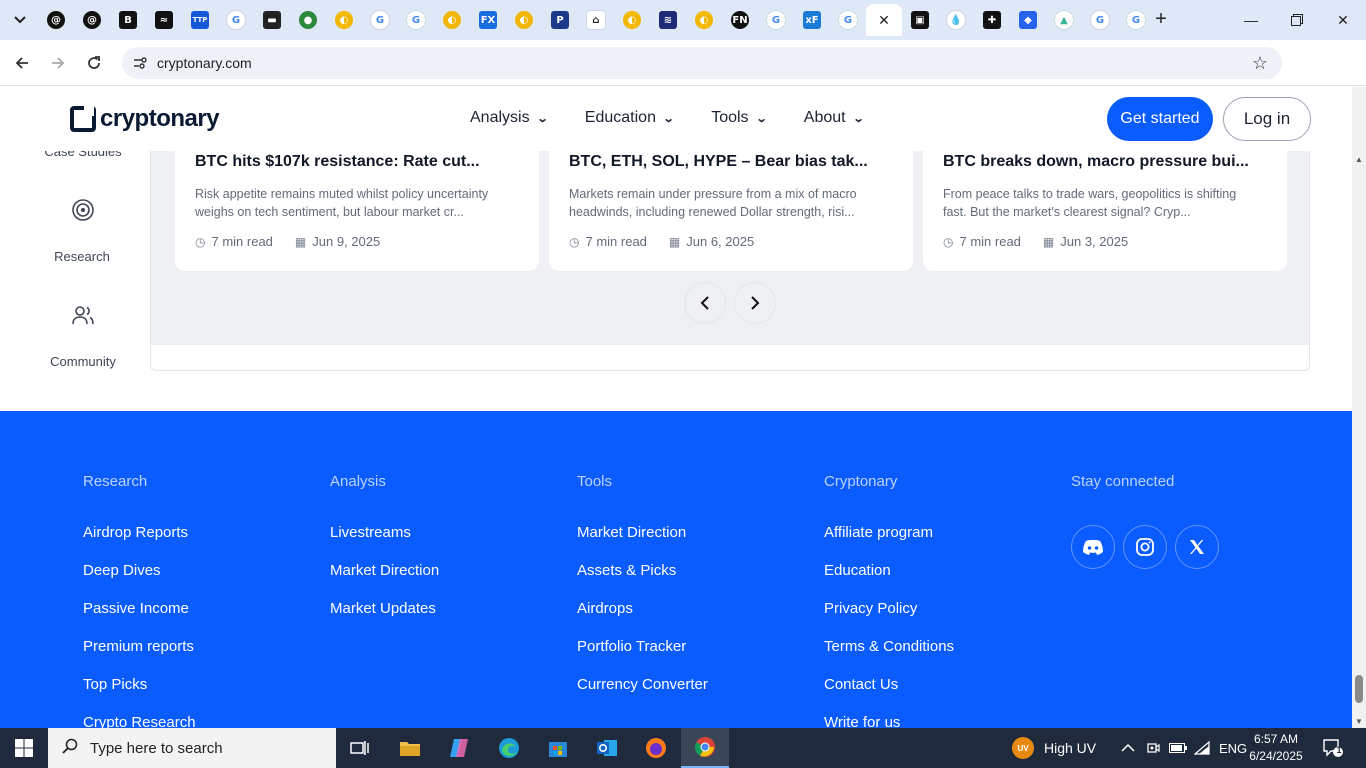  I want to click on tab-threads-1: @, so click(56, 20).